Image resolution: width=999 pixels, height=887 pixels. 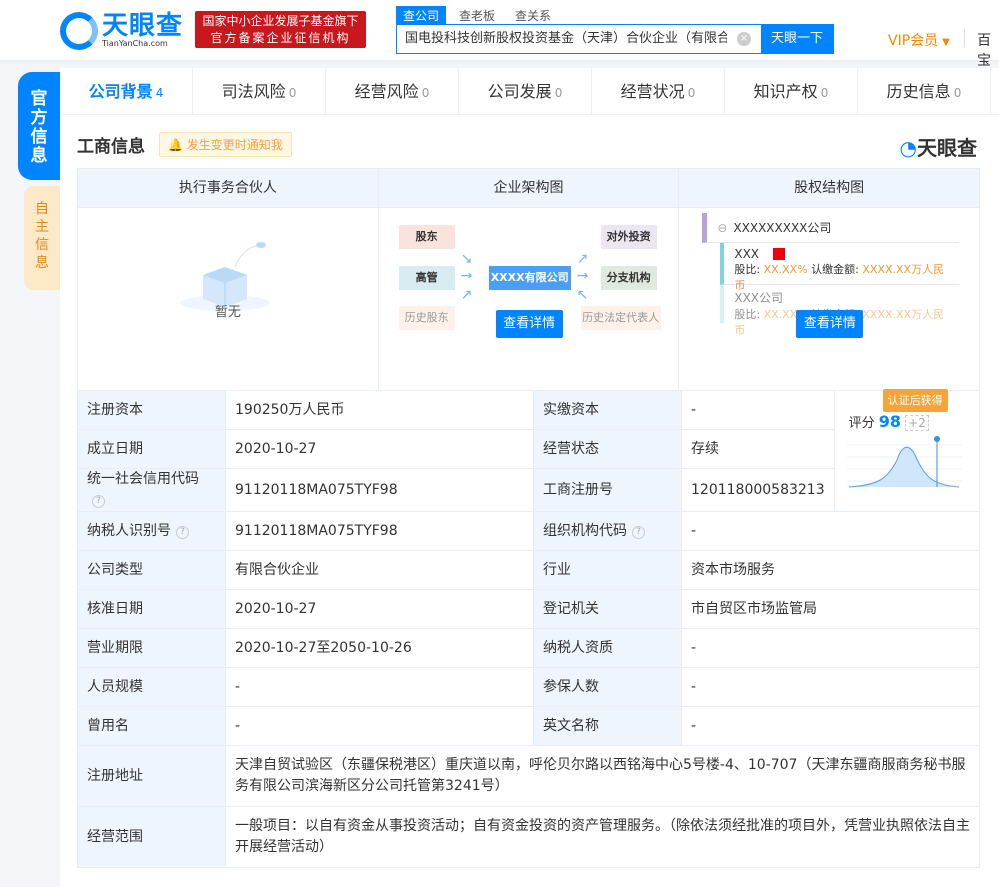 I want to click on bell-icon: 🔔, so click(x=175, y=145).